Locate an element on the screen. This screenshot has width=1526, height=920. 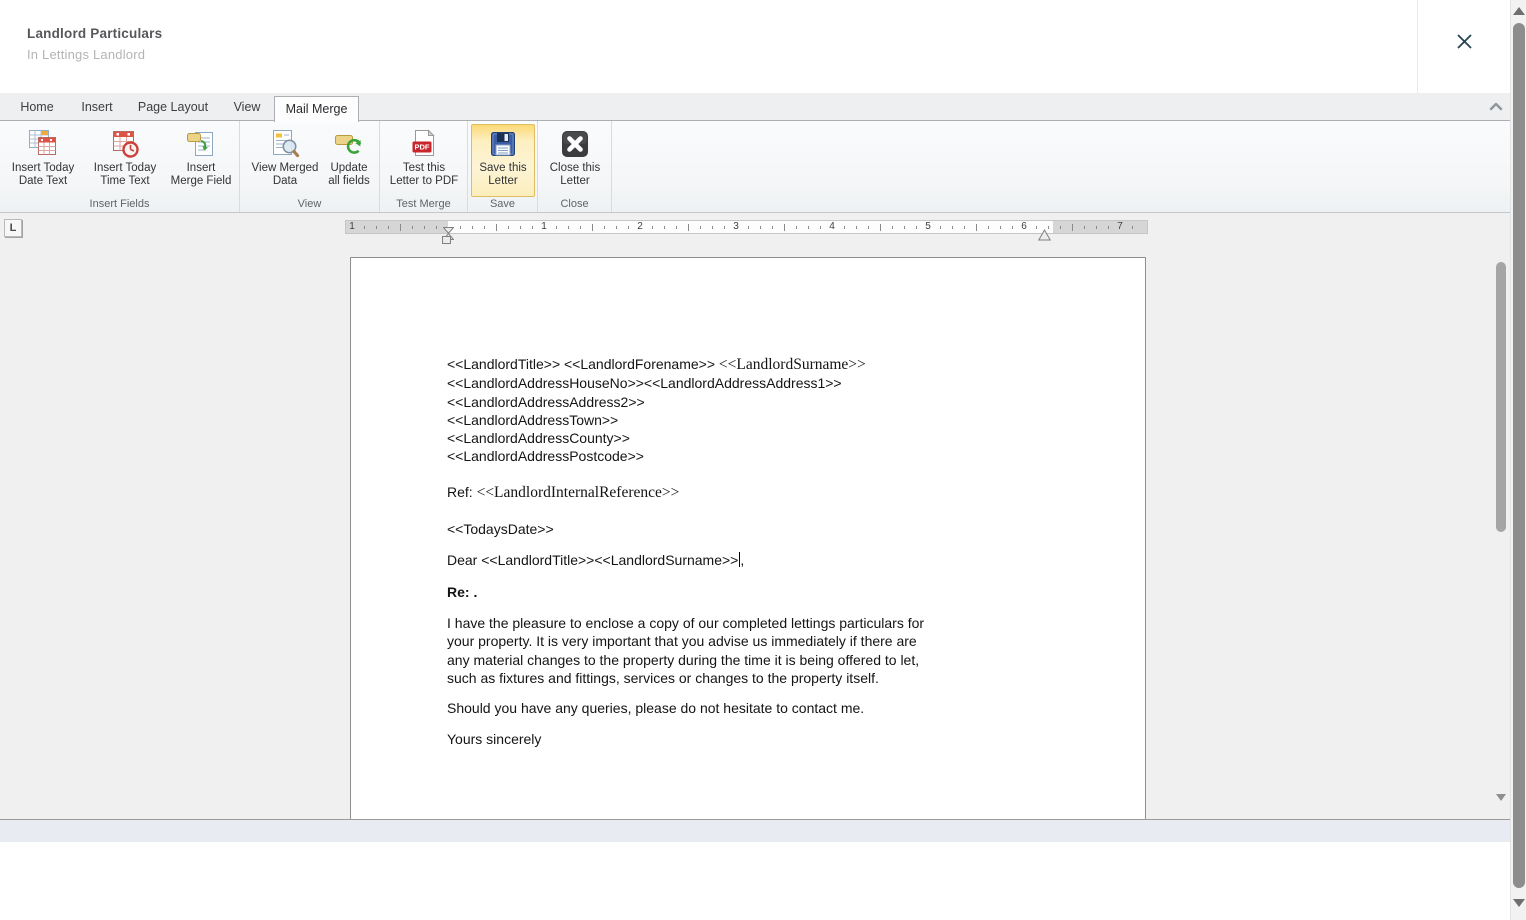
page-scroll-up-button is located at coordinates (1519, 12).